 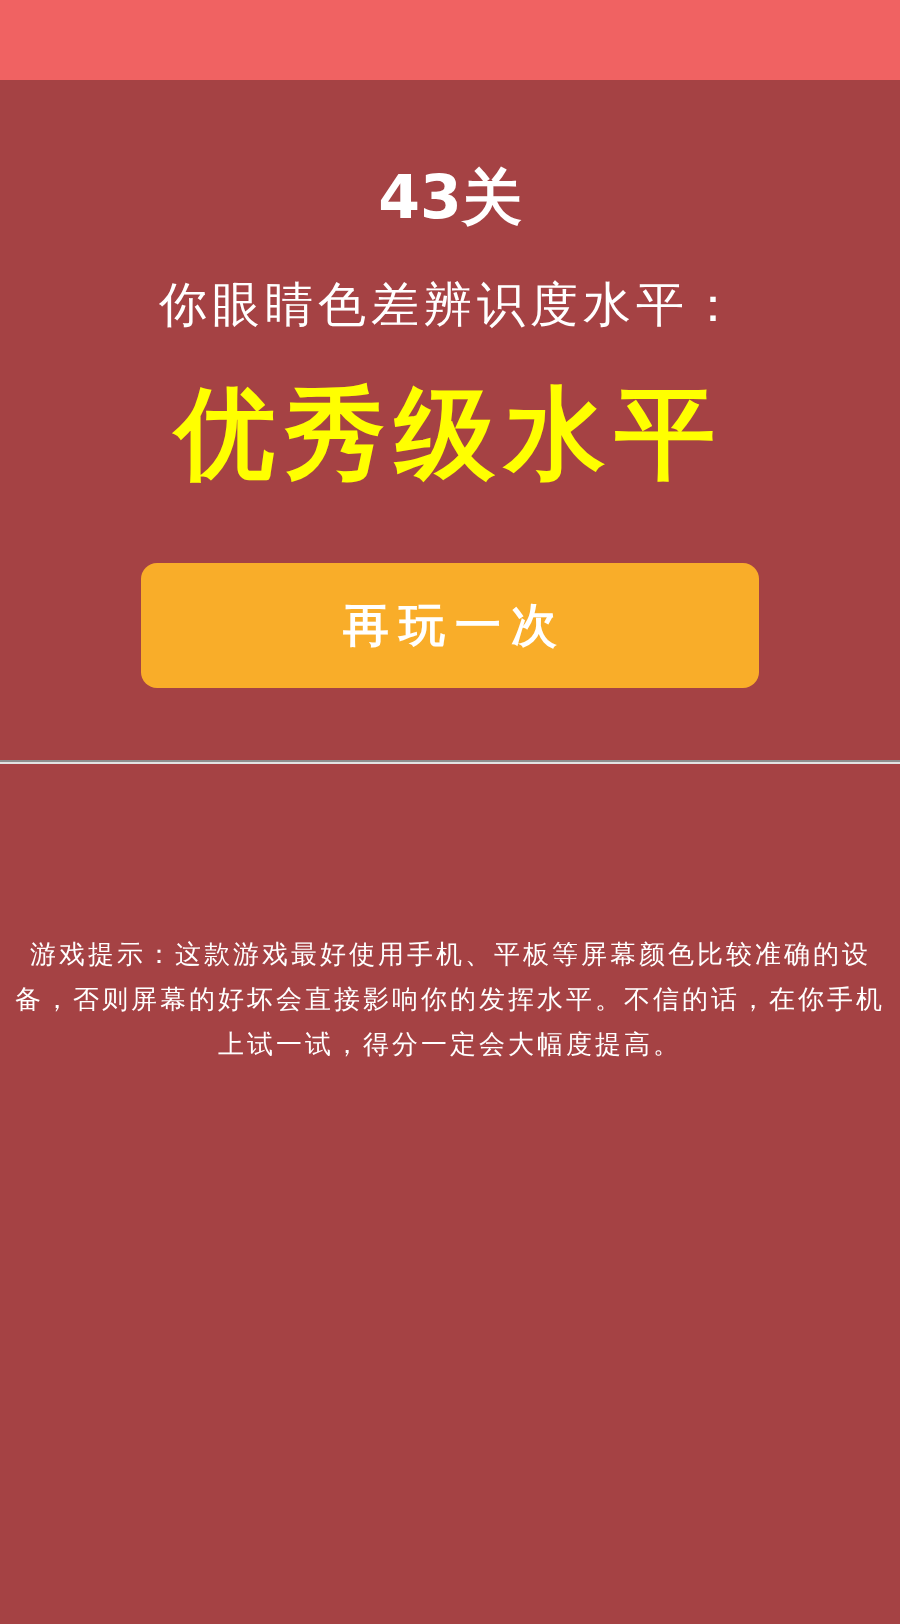 I want to click on result-prompt: 你眼睛色差辨识度水平：, so click(x=450, y=304).